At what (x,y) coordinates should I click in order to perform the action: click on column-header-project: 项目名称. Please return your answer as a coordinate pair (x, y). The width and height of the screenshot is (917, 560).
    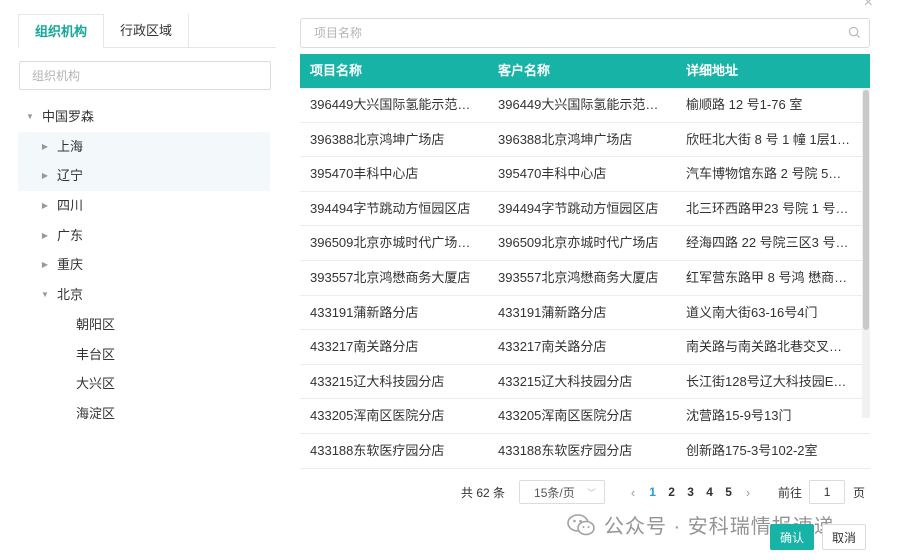
    Looking at the image, I should click on (336, 70).